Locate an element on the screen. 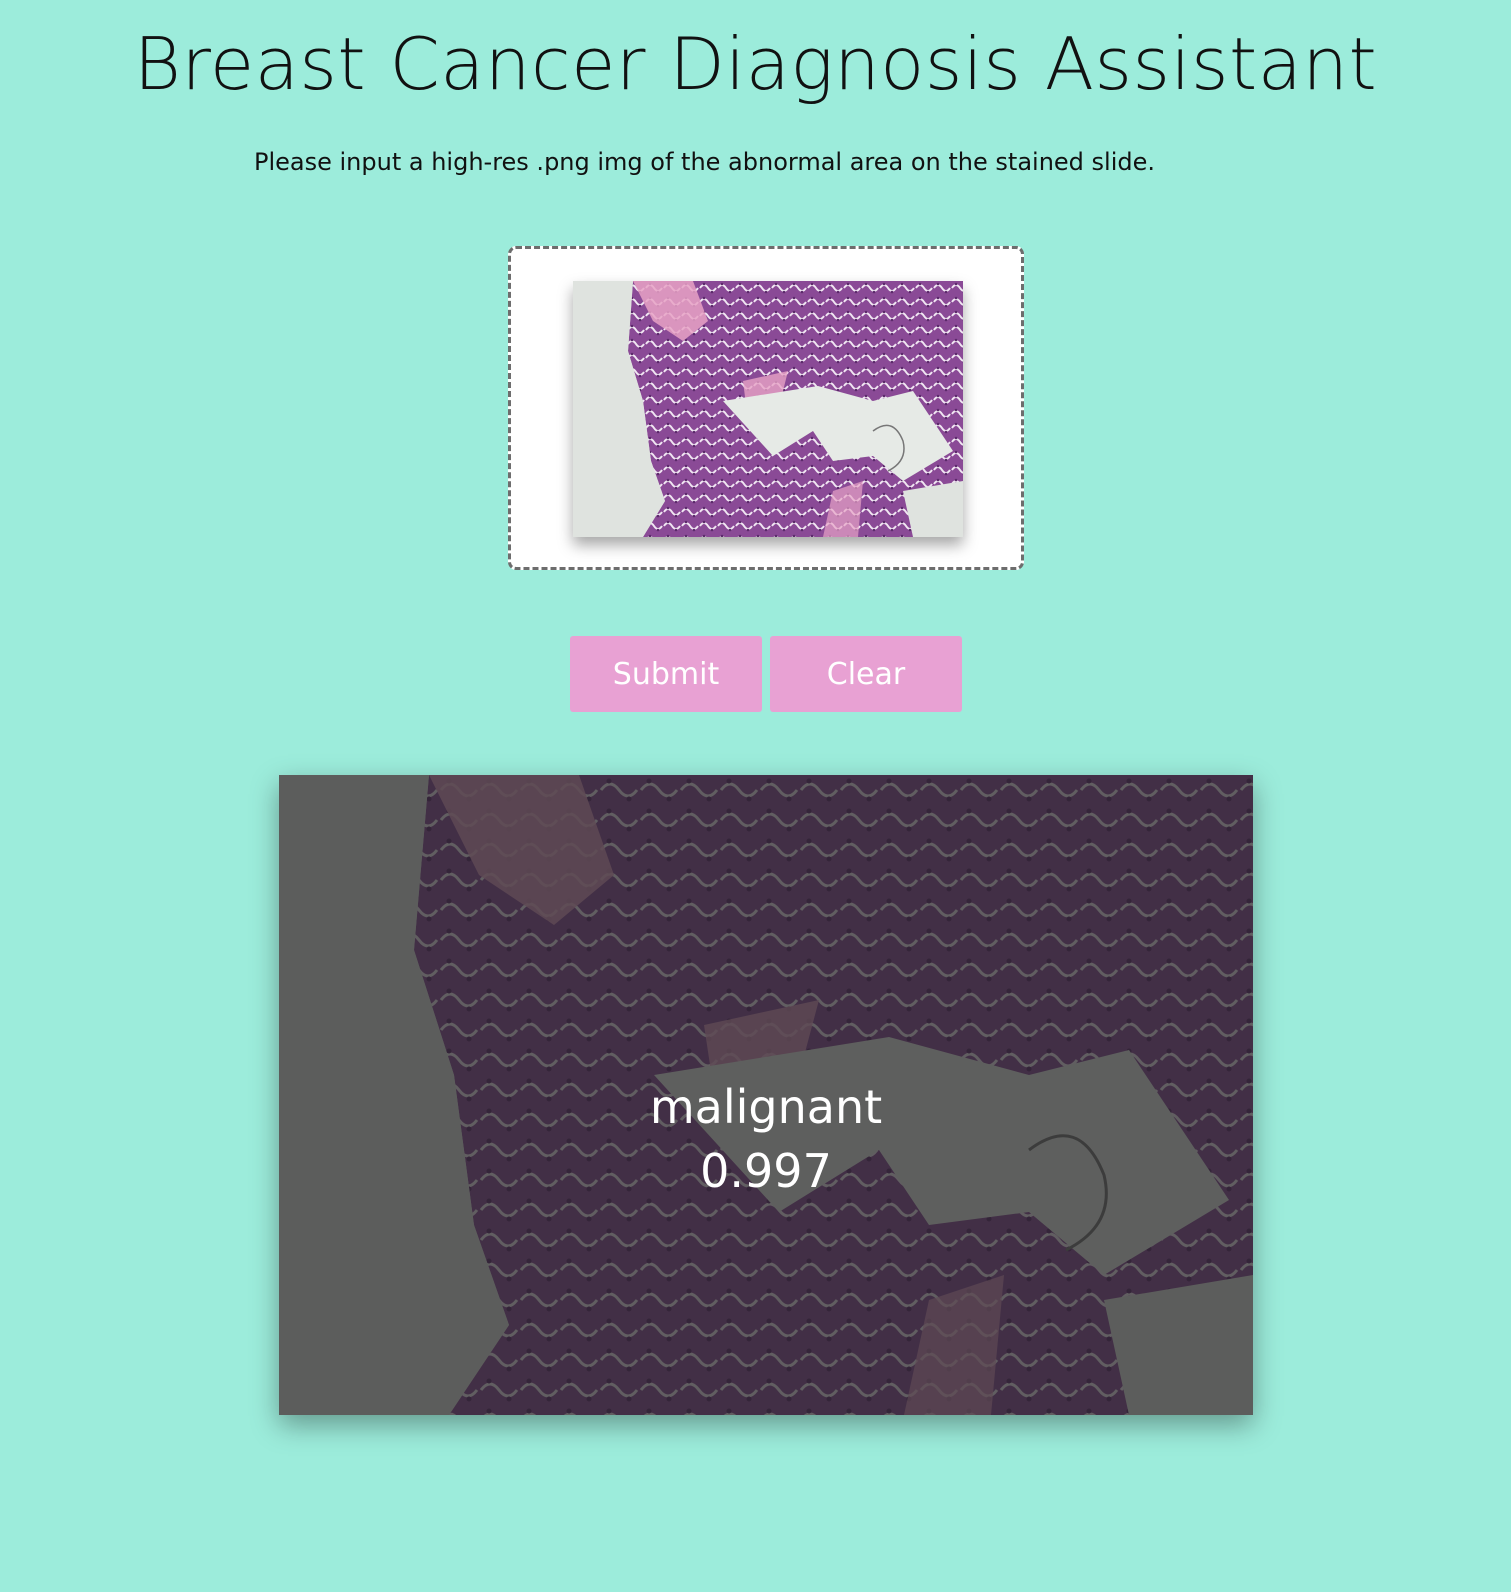 Image resolution: width=1511 pixels, height=1592 pixels. image-dropzone is located at coordinates (766, 408).